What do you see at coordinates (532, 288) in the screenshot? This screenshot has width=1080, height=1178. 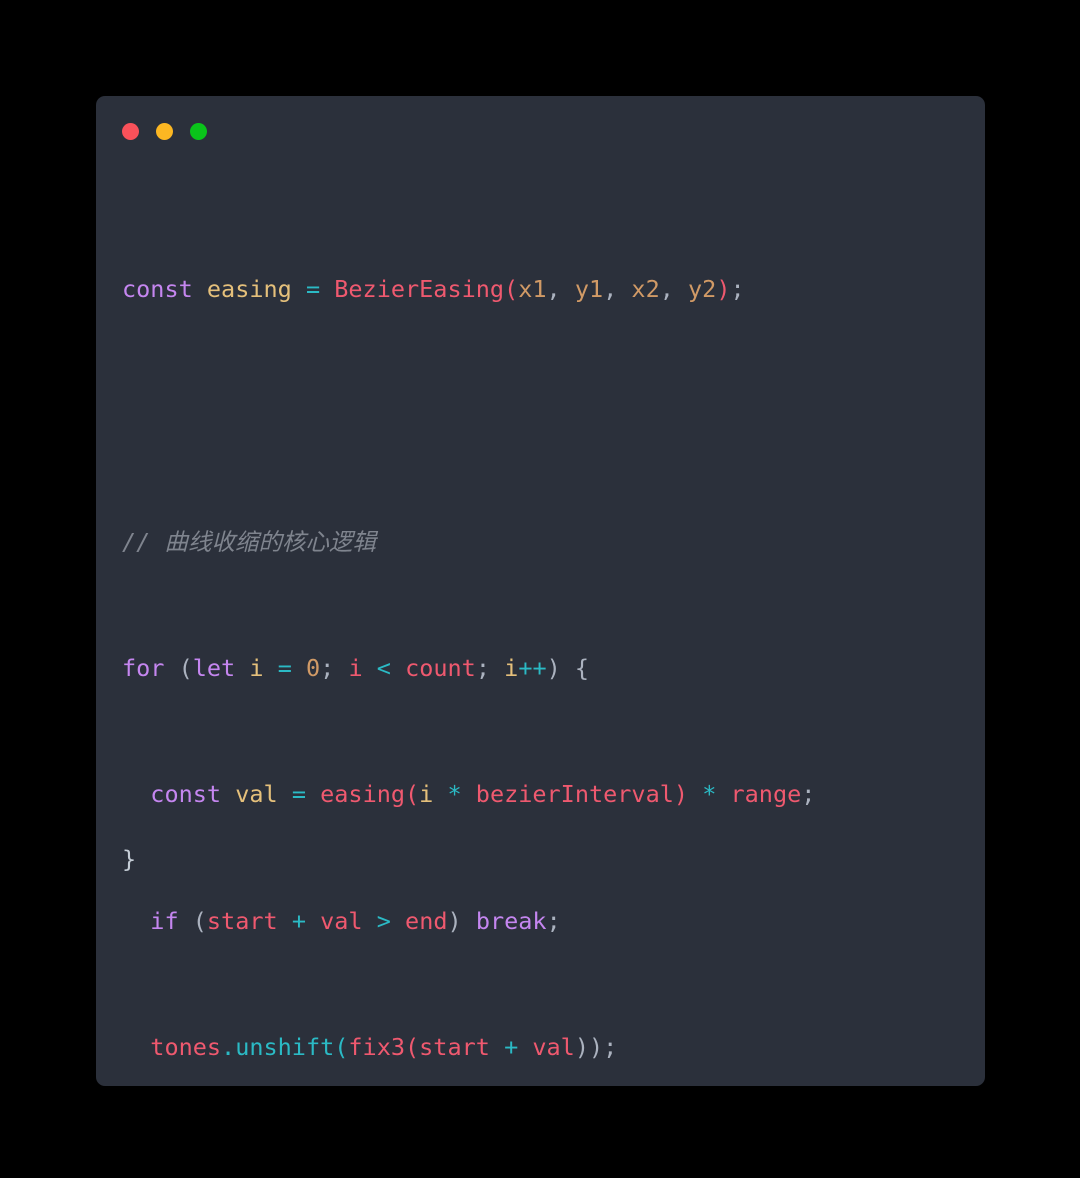 I see `argument-token: x1` at bounding box center [532, 288].